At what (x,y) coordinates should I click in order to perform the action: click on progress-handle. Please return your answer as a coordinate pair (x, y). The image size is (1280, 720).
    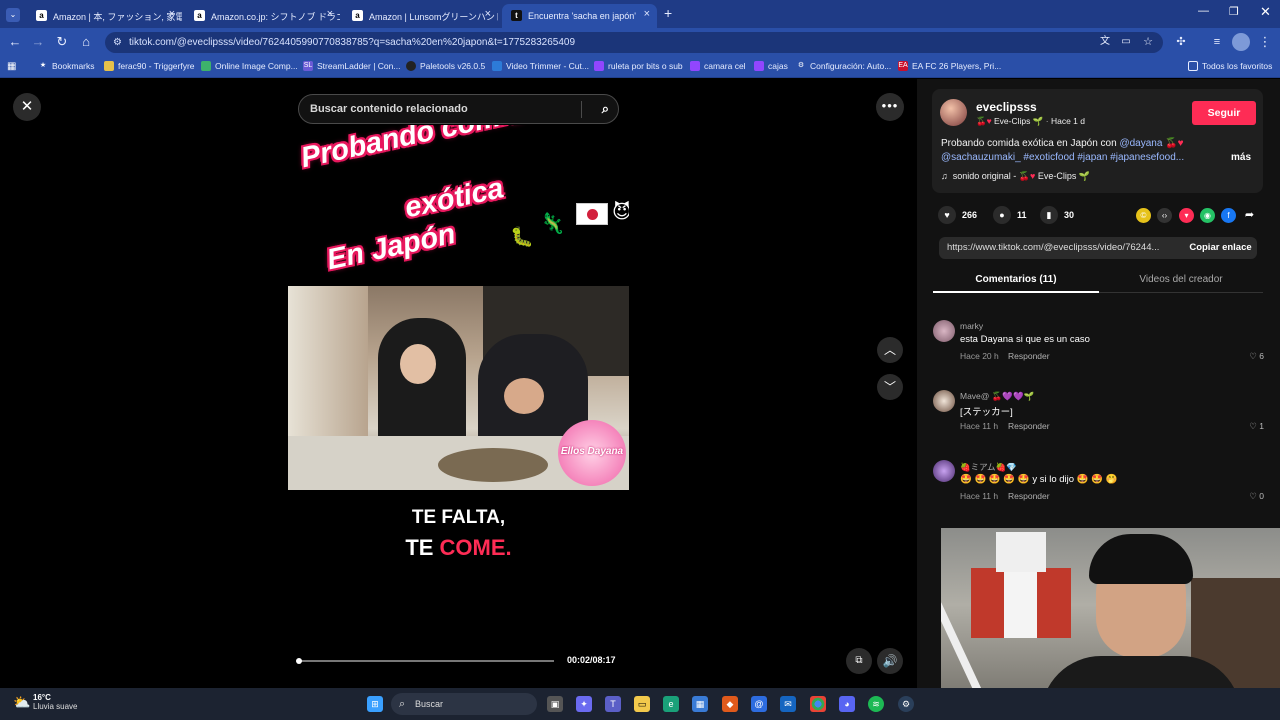
    Looking at the image, I should click on (299, 661).